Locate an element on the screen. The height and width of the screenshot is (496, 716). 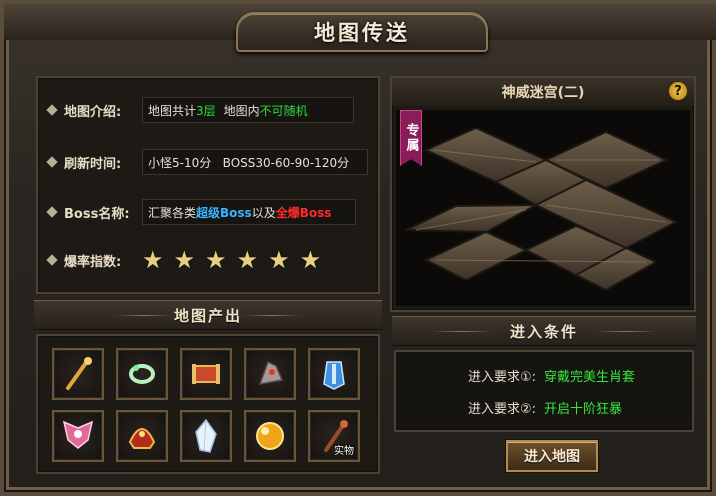
intro-text-1: 地图共计 is located at coordinates (172, 110).